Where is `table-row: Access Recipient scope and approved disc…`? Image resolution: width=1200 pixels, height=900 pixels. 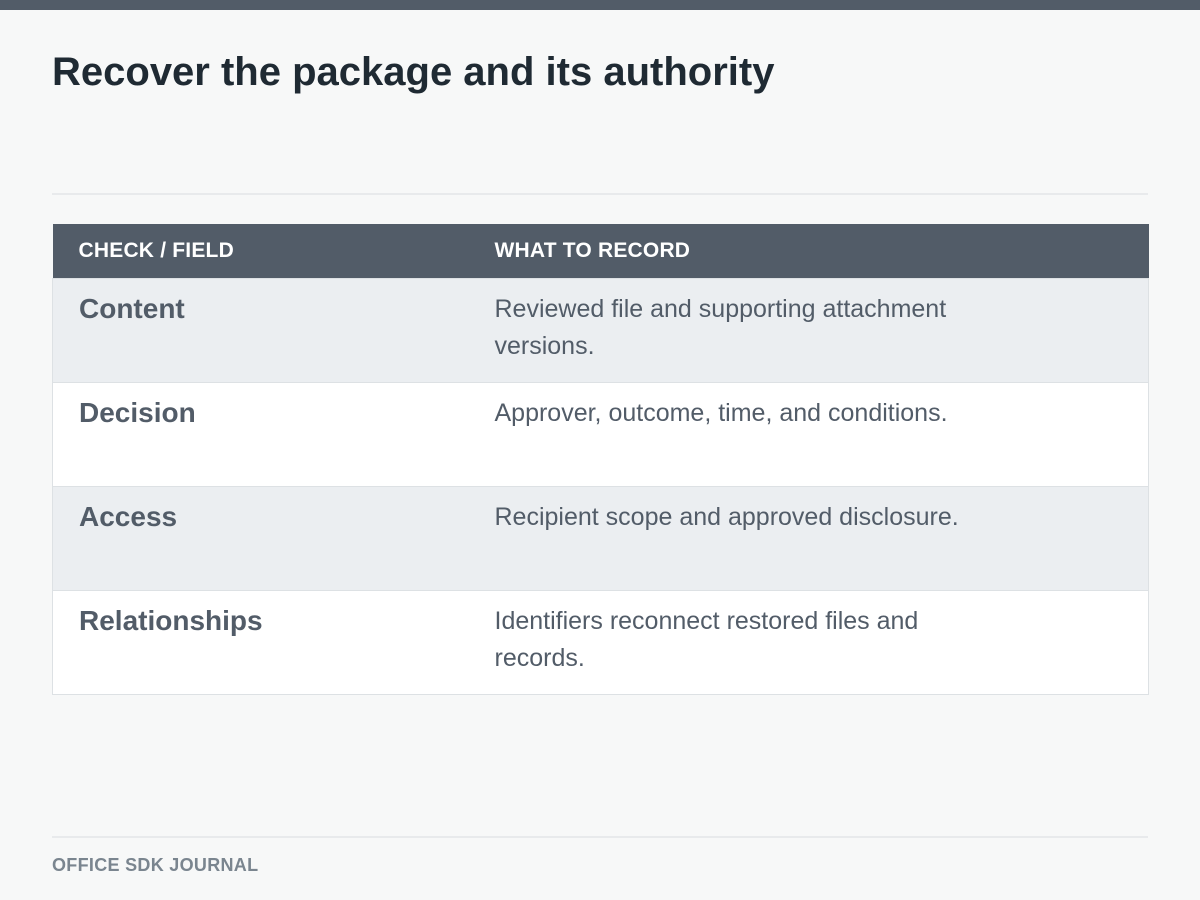 table-row: Access Recipient scope and approved disc… is located at coordinates (600, 538).